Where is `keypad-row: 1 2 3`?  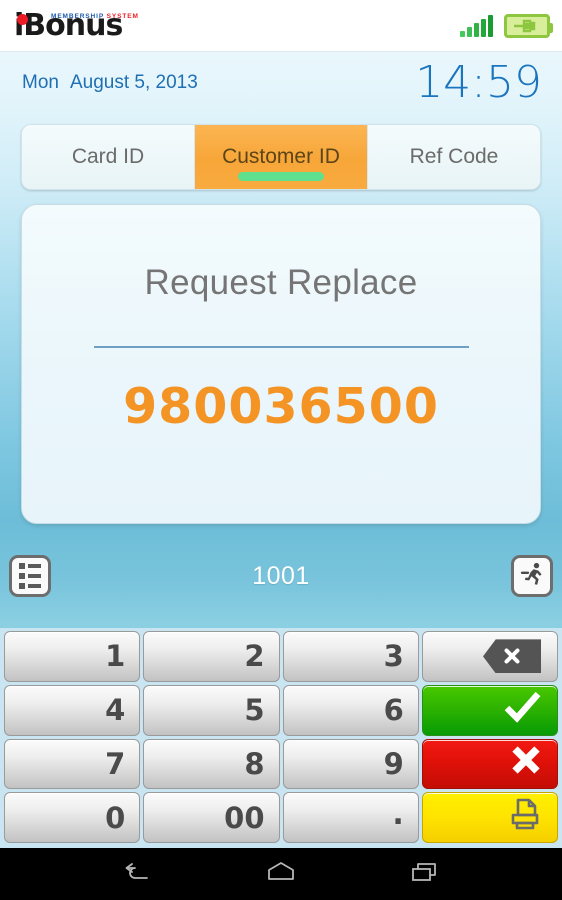
keypad-row: 1 2 3 is located at coordinates (281, 656).